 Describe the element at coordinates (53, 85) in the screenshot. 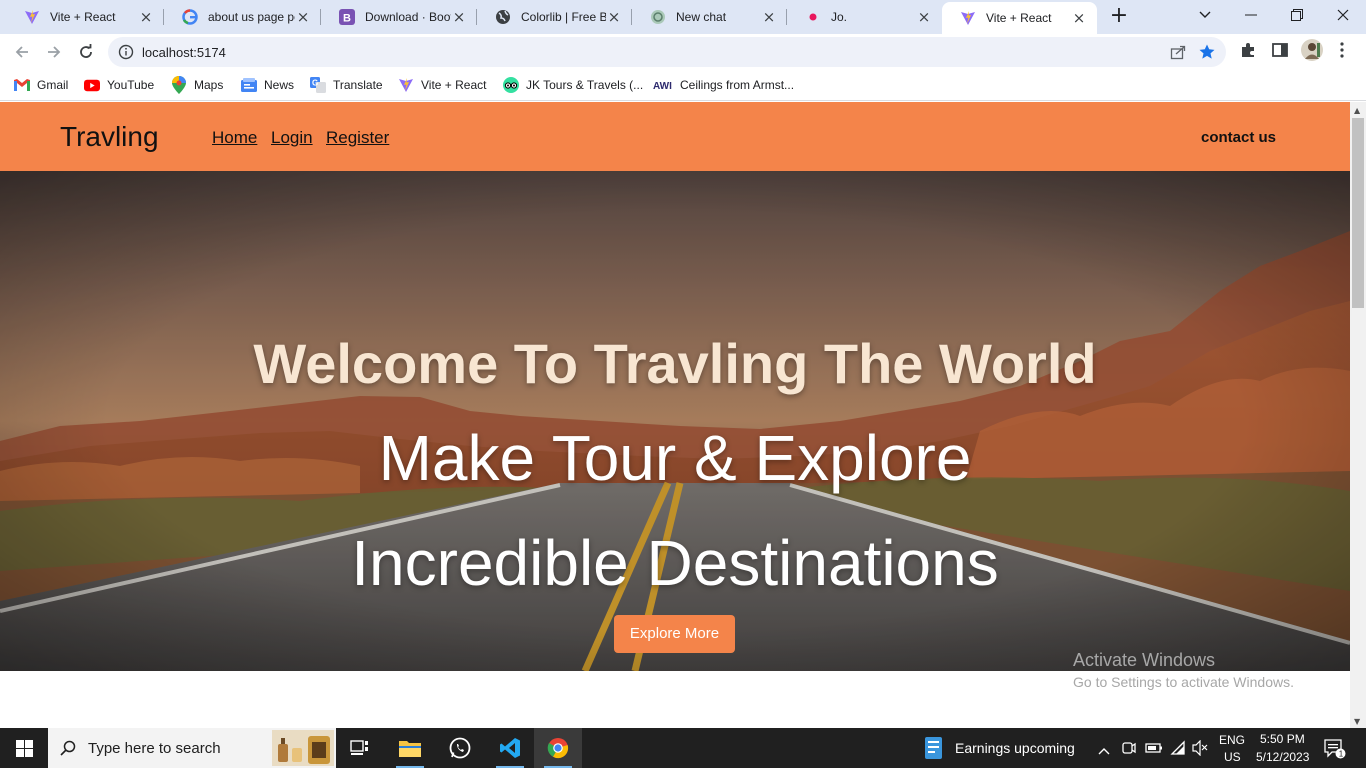

I see `bookmark-label: Gmail` at that location.